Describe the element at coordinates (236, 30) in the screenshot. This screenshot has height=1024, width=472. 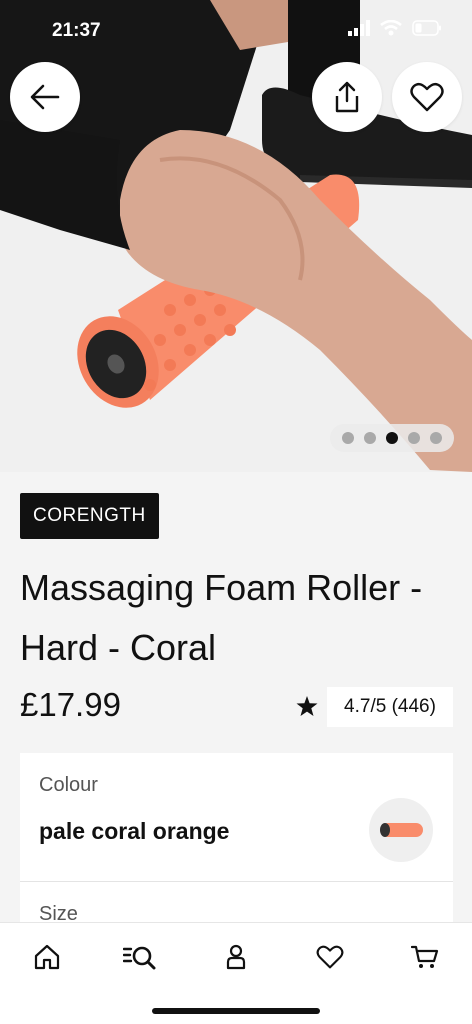
I see `status-bar: 21:37` at that location.